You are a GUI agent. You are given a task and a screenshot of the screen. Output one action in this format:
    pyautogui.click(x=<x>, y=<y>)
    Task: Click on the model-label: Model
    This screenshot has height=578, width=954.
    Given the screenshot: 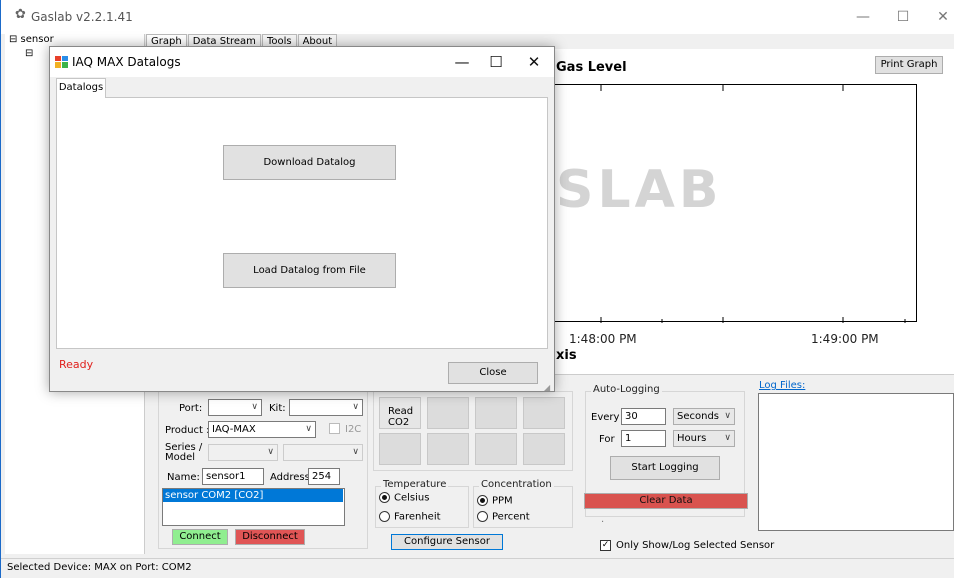 What is the action you would take?
    pyautogui.click(x=180, y=457)
    